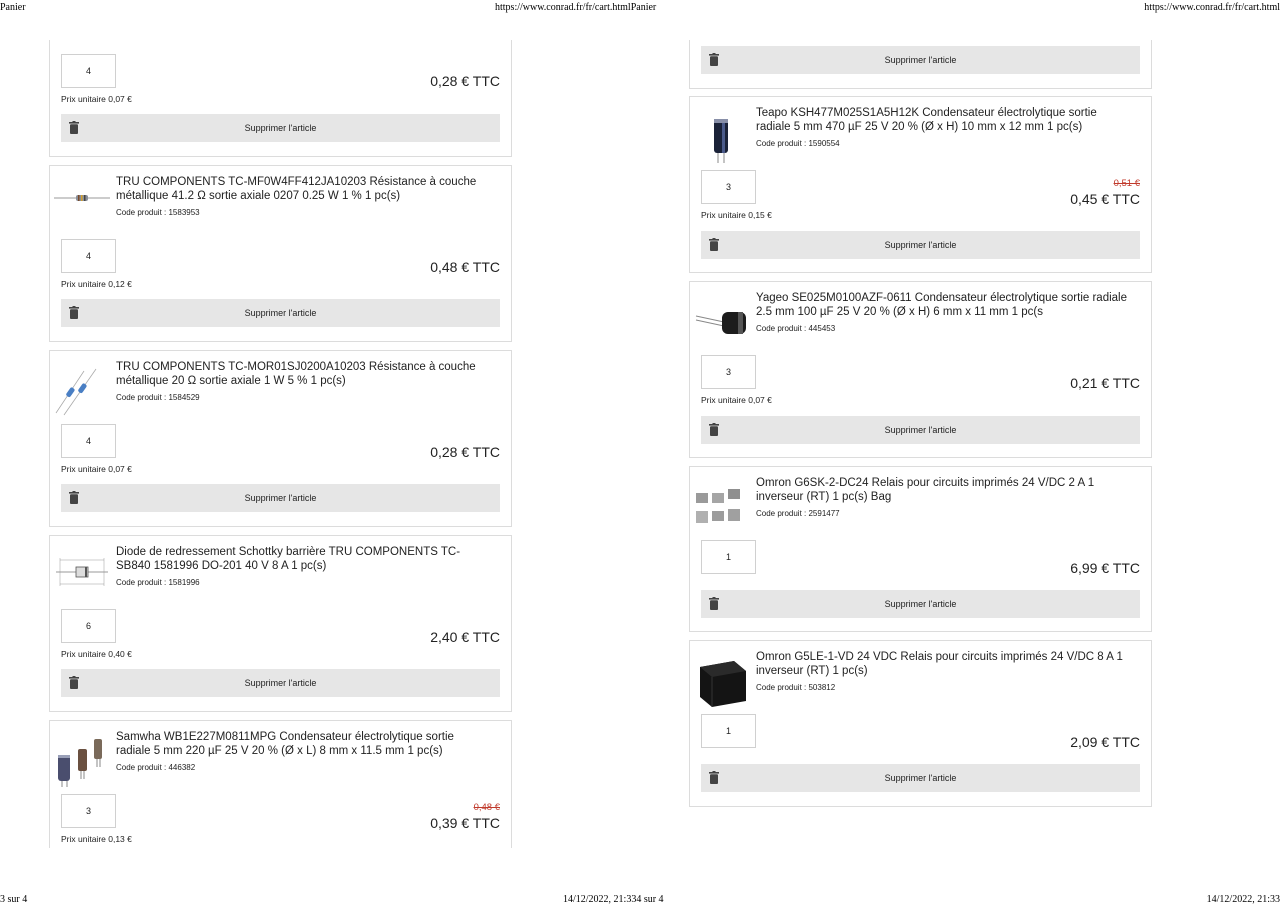  What do you see at coordinates (465, 637) in the screenshot?
I see `total-price: 2,40 € TTC` at bounding box center [465, 637].